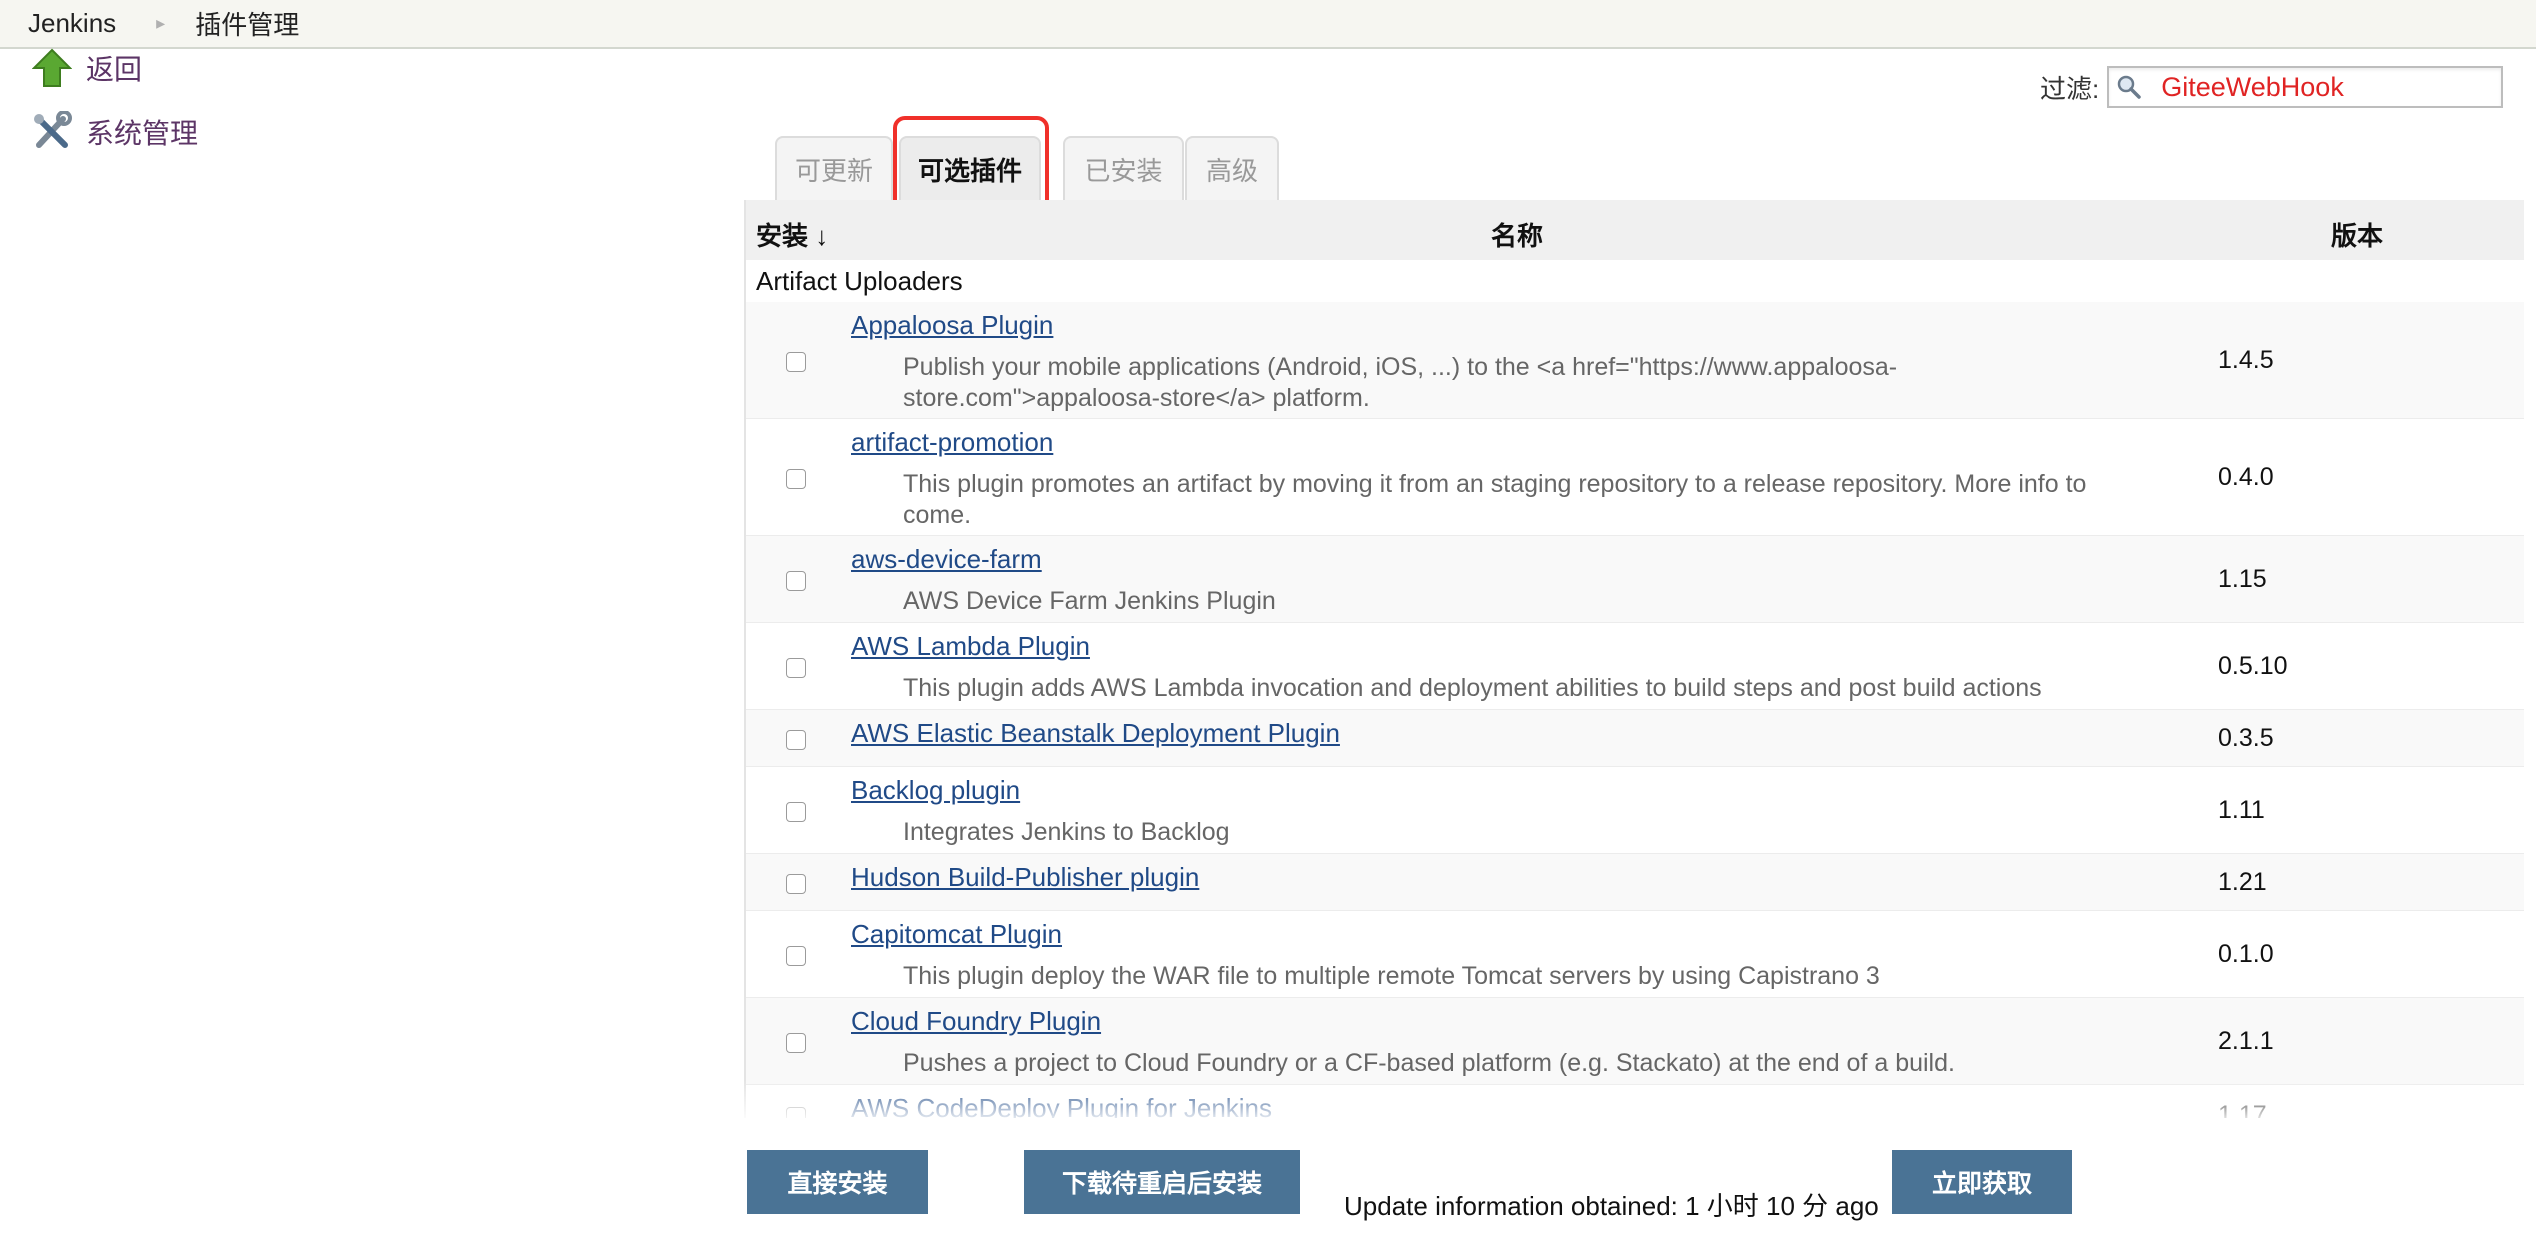  I want to click on install-after-restart-button: 下载待重启后安装, so click(1162, 1182).